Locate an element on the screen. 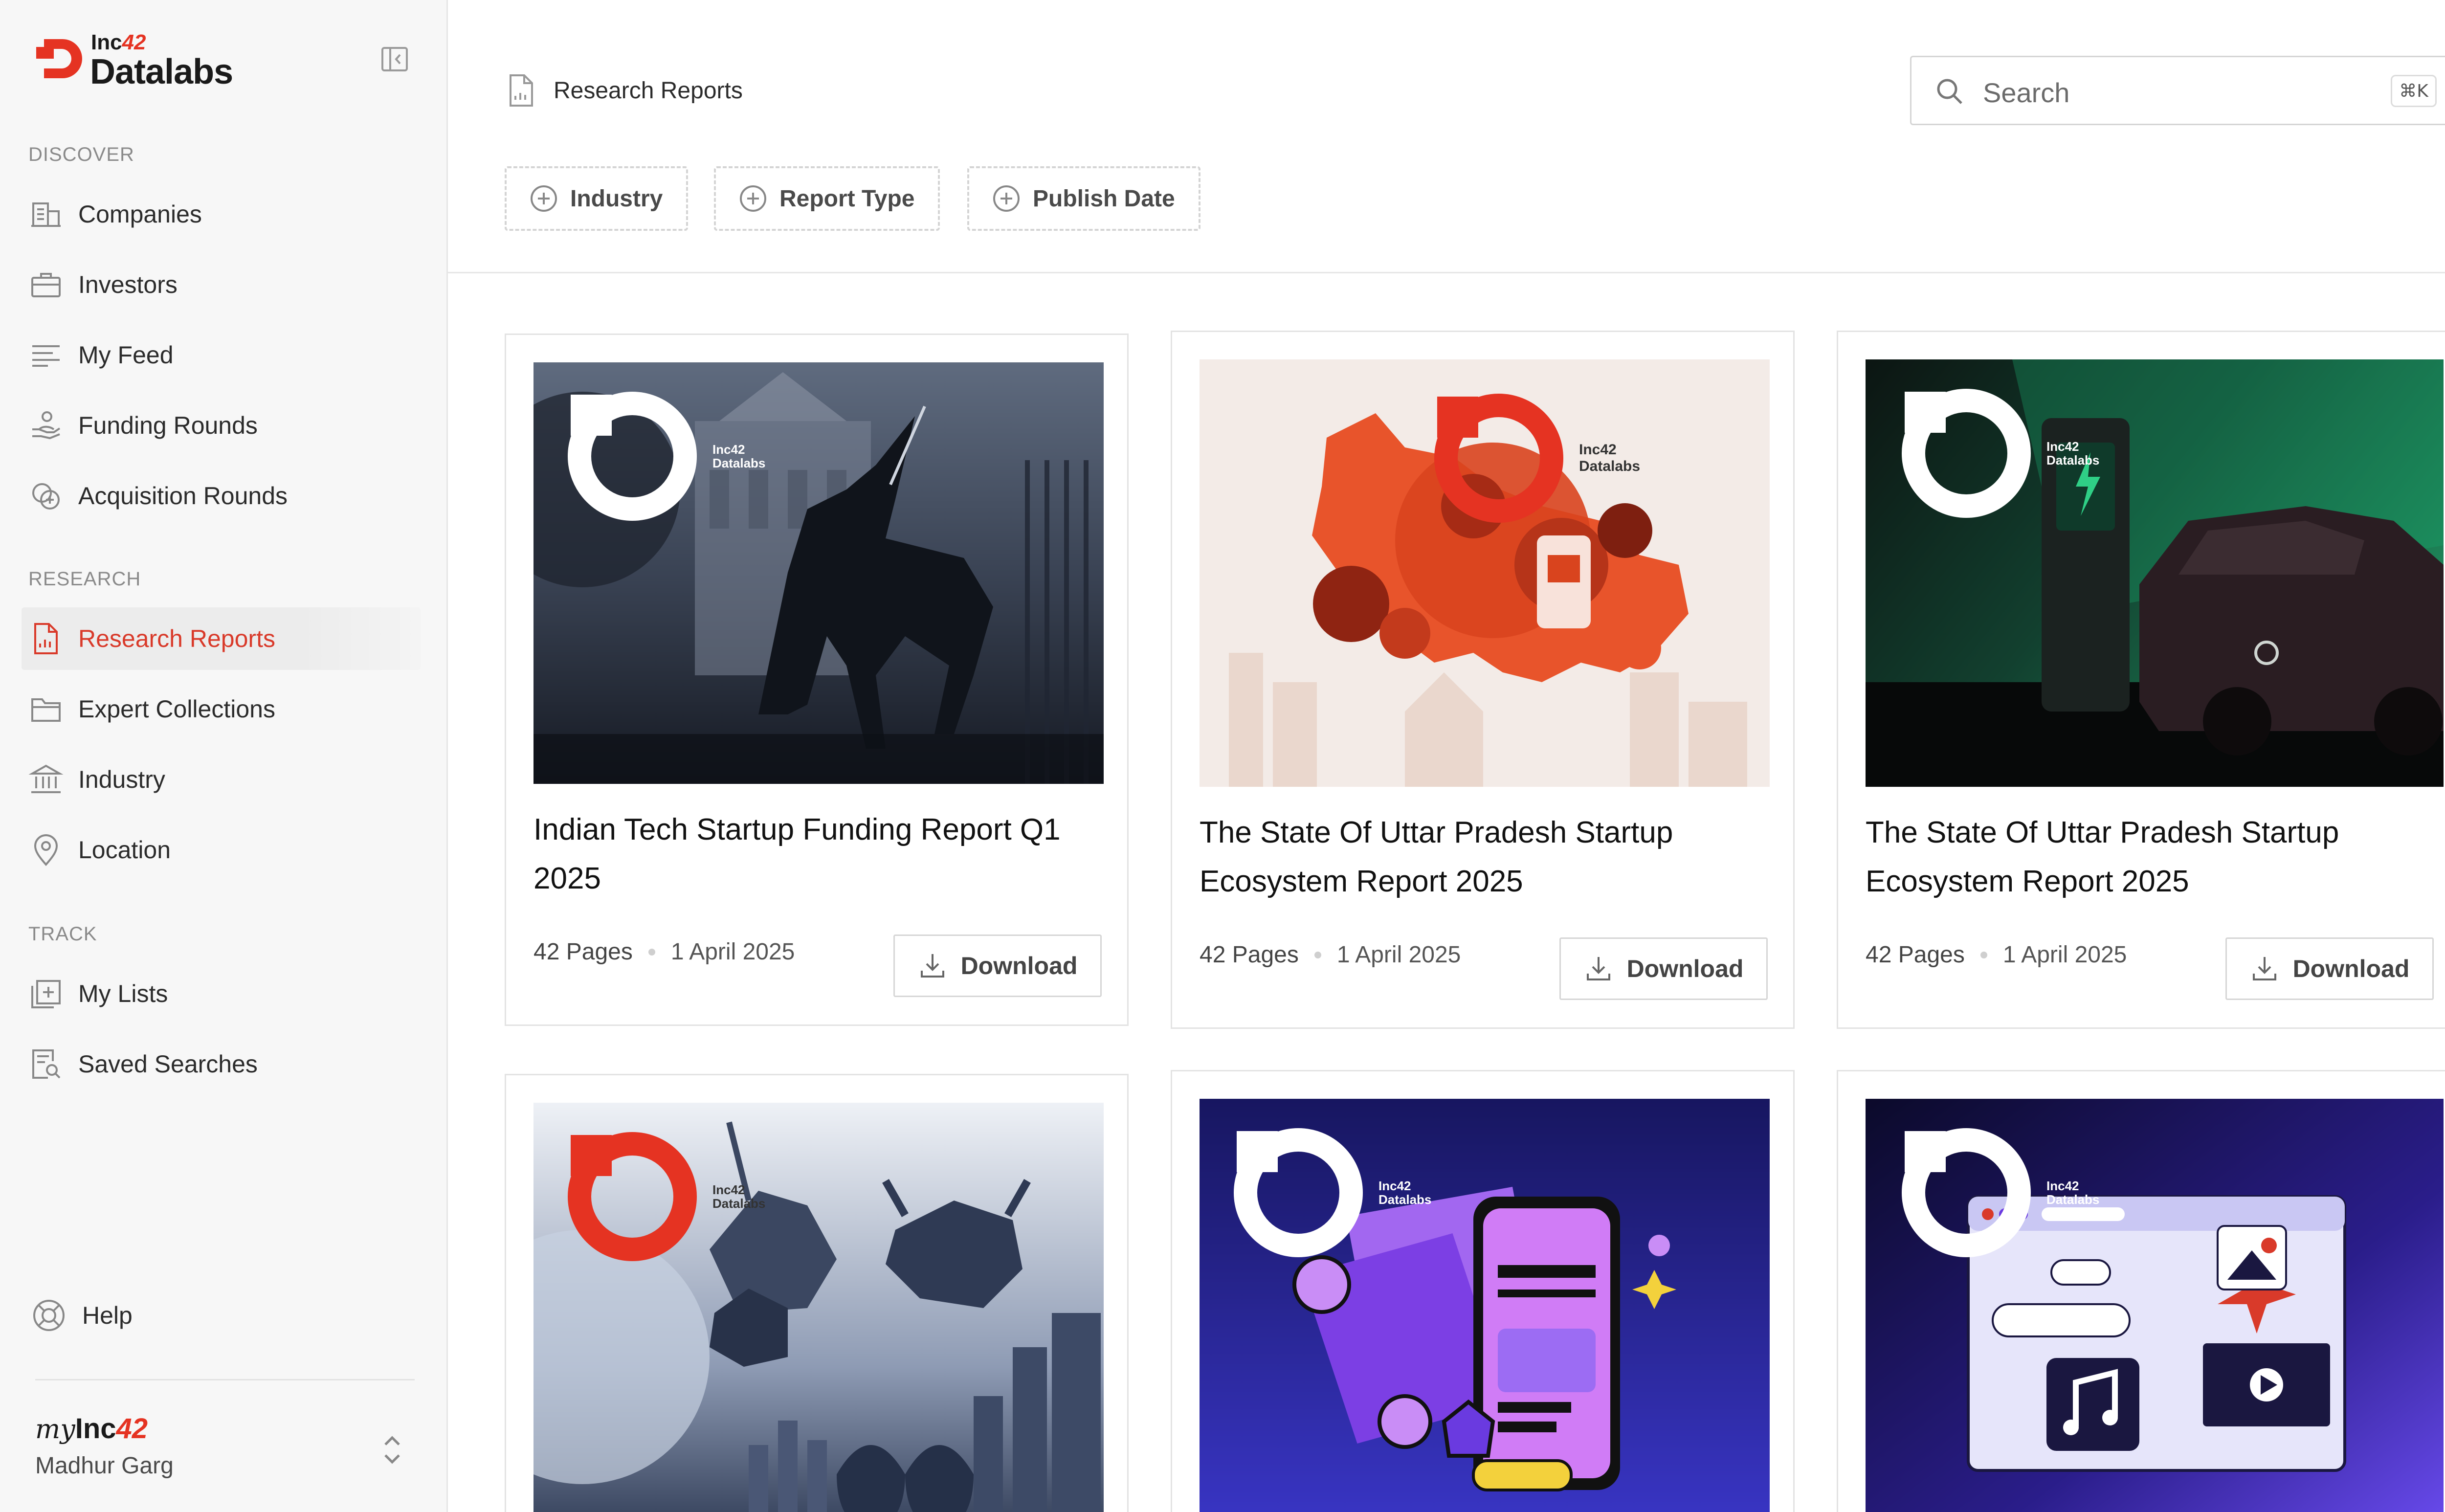 The height and width of the screenshot is (1512, 2445). sidebar-item-label: Investors is located at coordinates (128, 284).